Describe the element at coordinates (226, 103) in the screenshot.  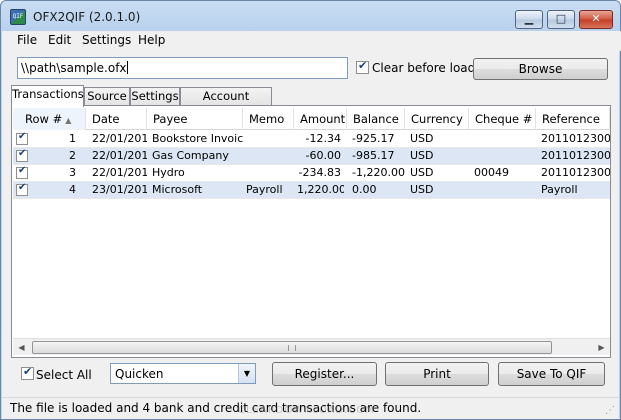
I see `tab-account-mapping: Account Mapping` at that location.